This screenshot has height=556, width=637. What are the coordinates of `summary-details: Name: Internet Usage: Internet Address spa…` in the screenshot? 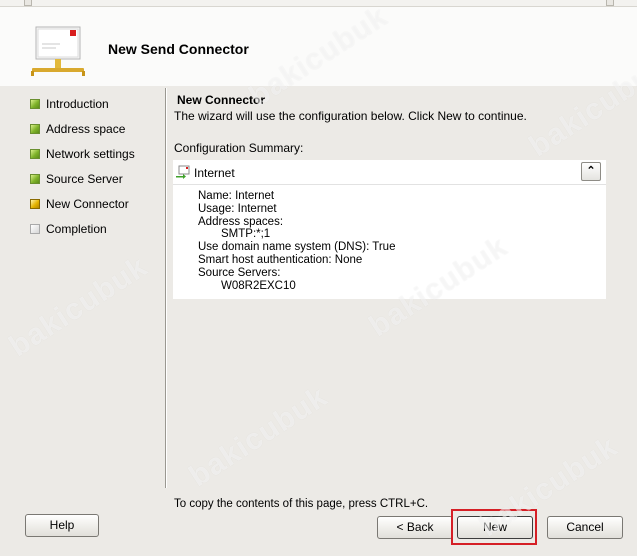 It's located at (296, 241).